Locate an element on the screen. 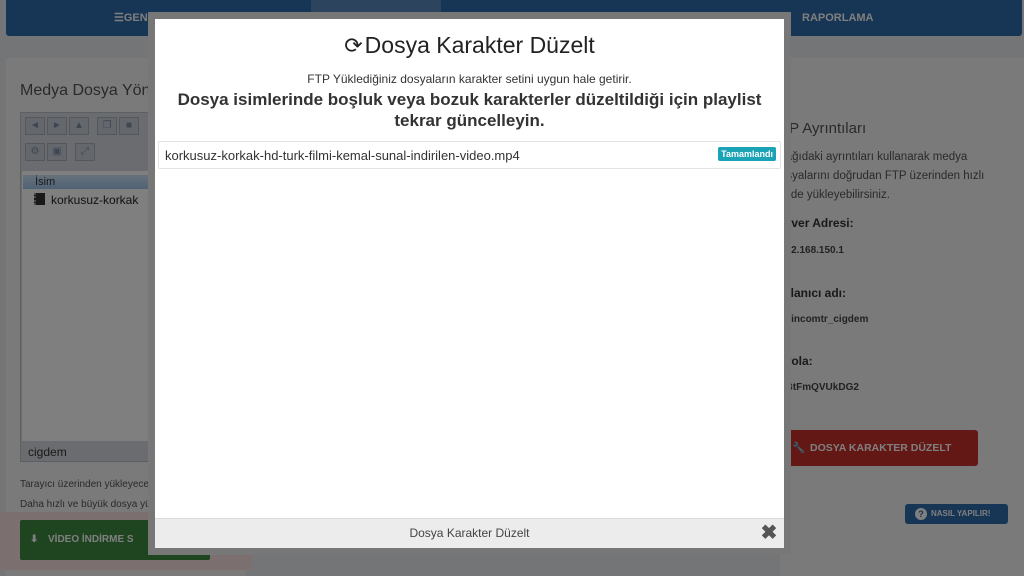 The image size is (1024, 576). modal-title: ⟳Dosya Karakter Düzelt is located at coordinates (469, 45).